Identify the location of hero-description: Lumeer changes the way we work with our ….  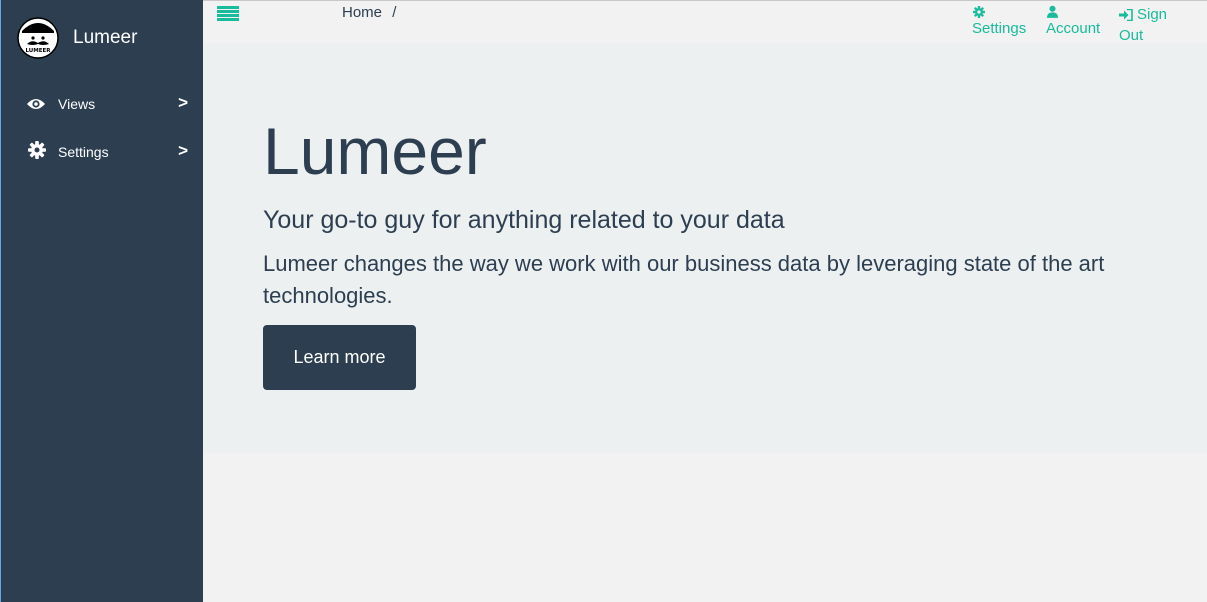
(684, 279).